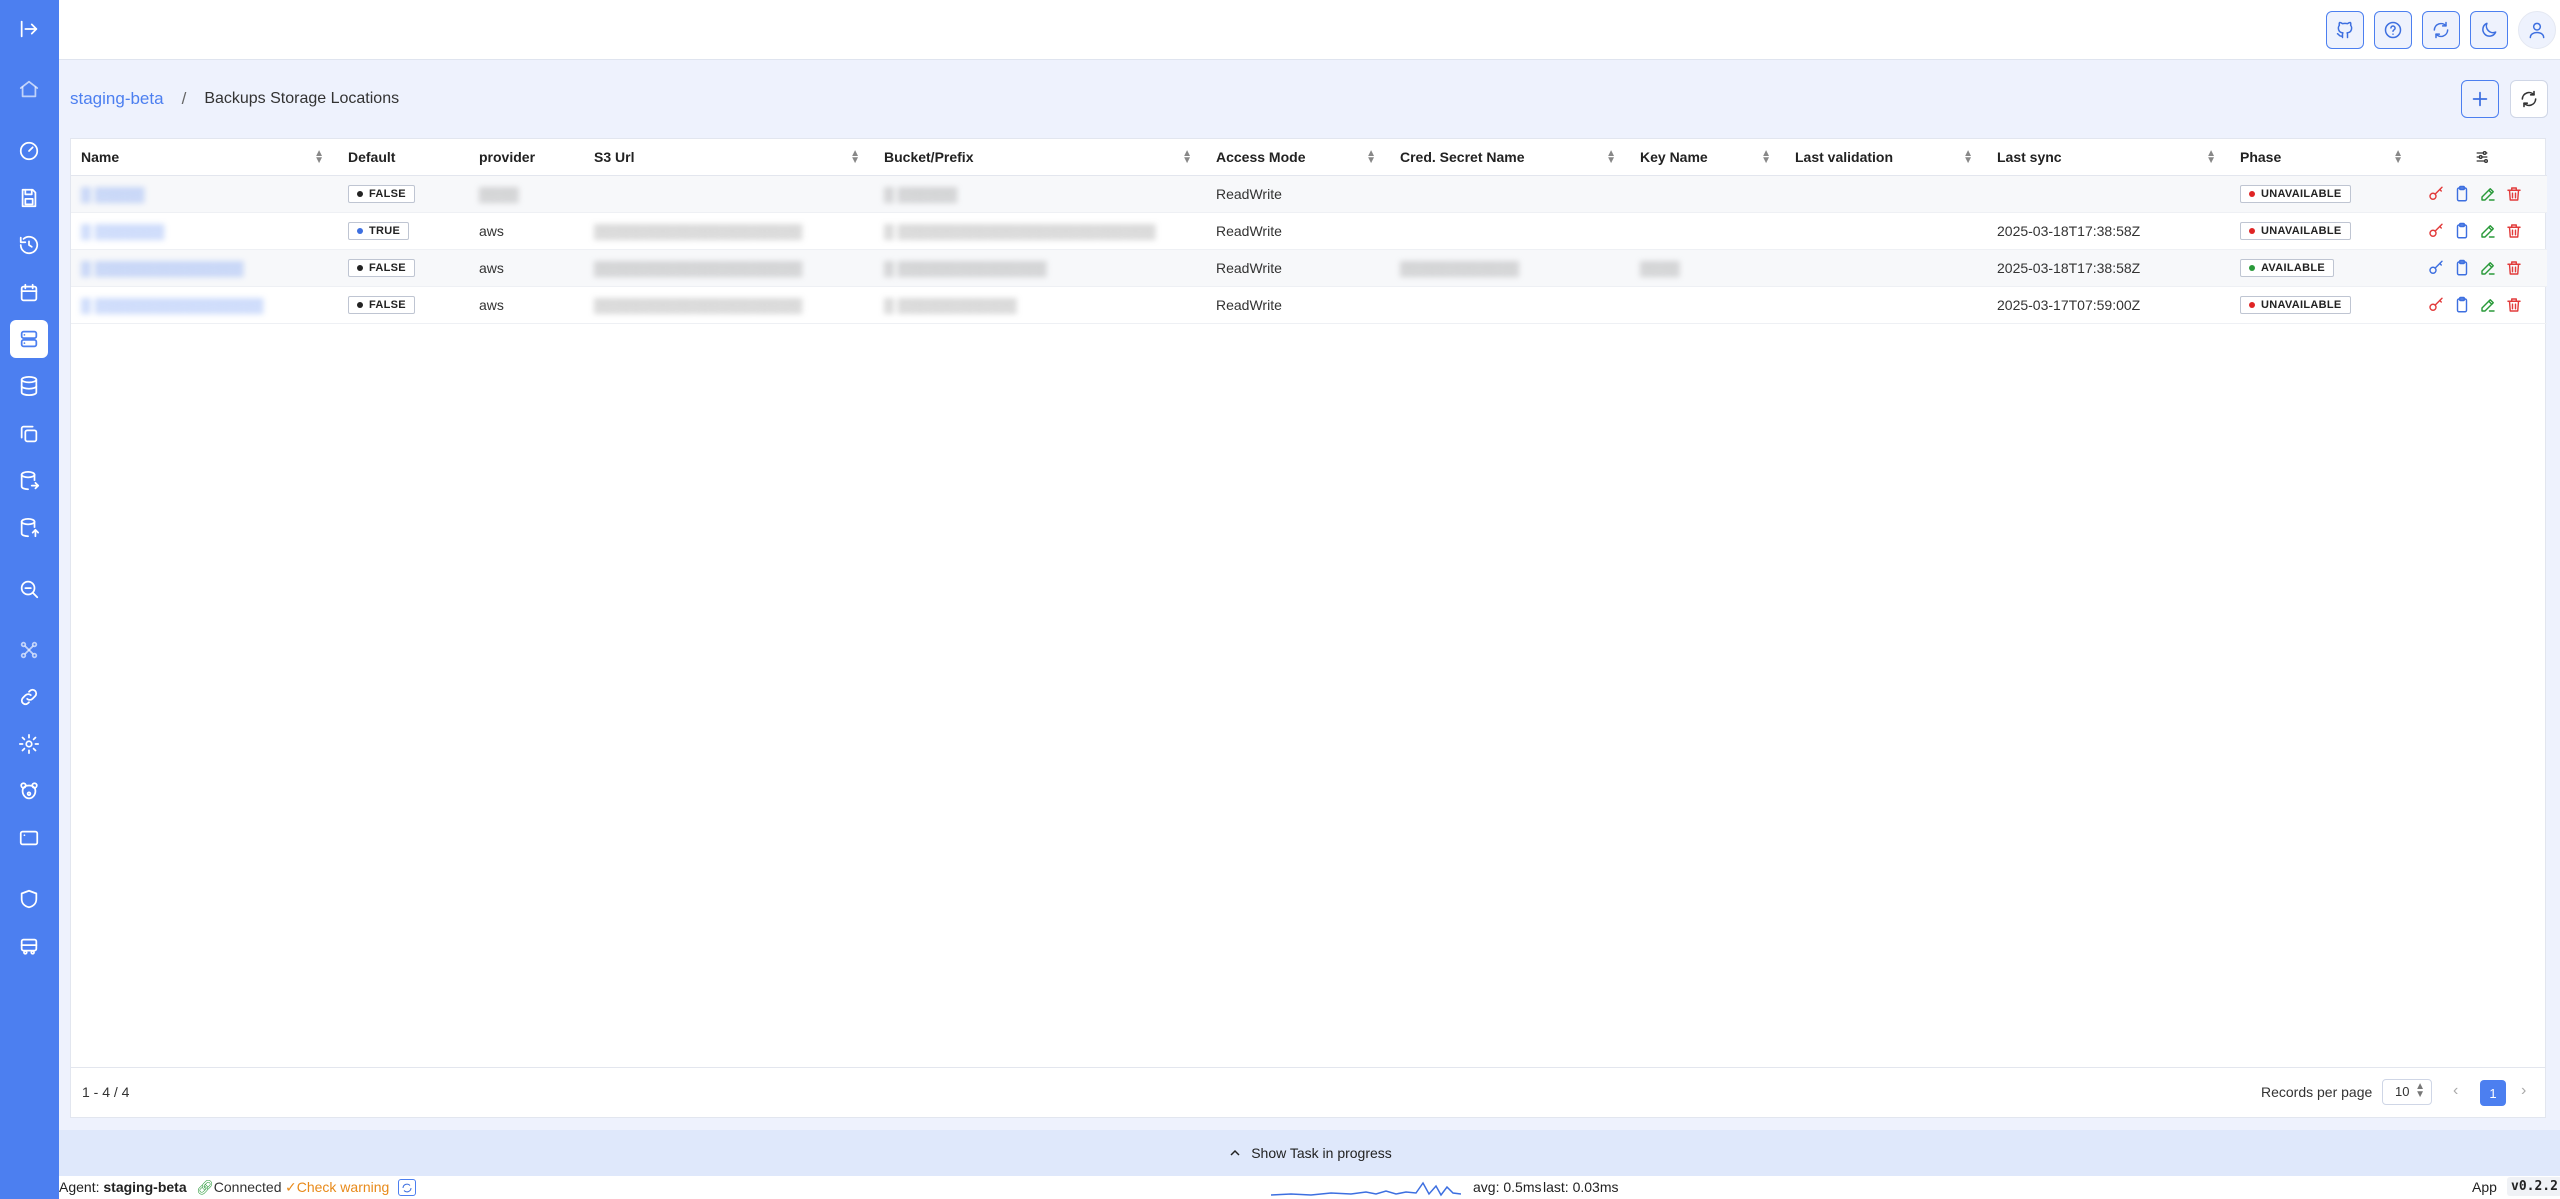  What do you see at coordinates (2069, 230) in the screenshot?
I see `last-sync-cell-text: 2025-03-18T17:38:58Z` at bounding box center [2069, 230].